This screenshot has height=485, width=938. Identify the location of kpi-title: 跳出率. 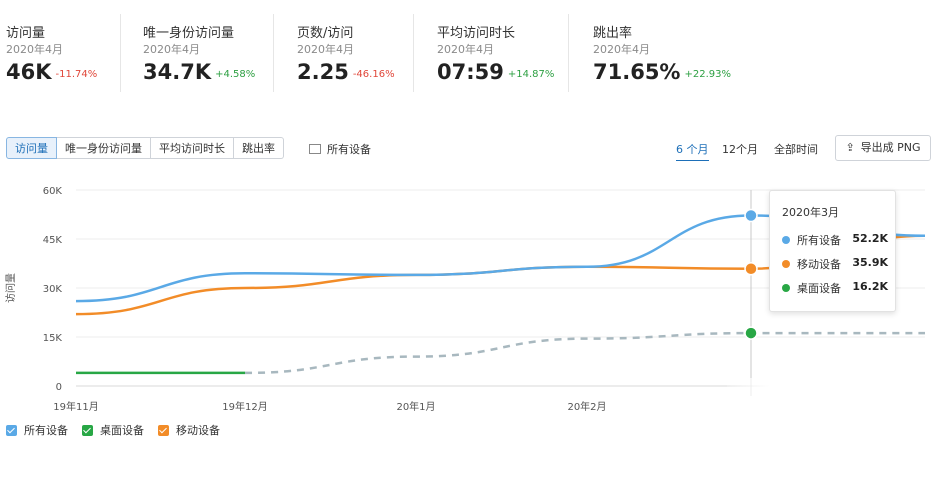
(613, 33).